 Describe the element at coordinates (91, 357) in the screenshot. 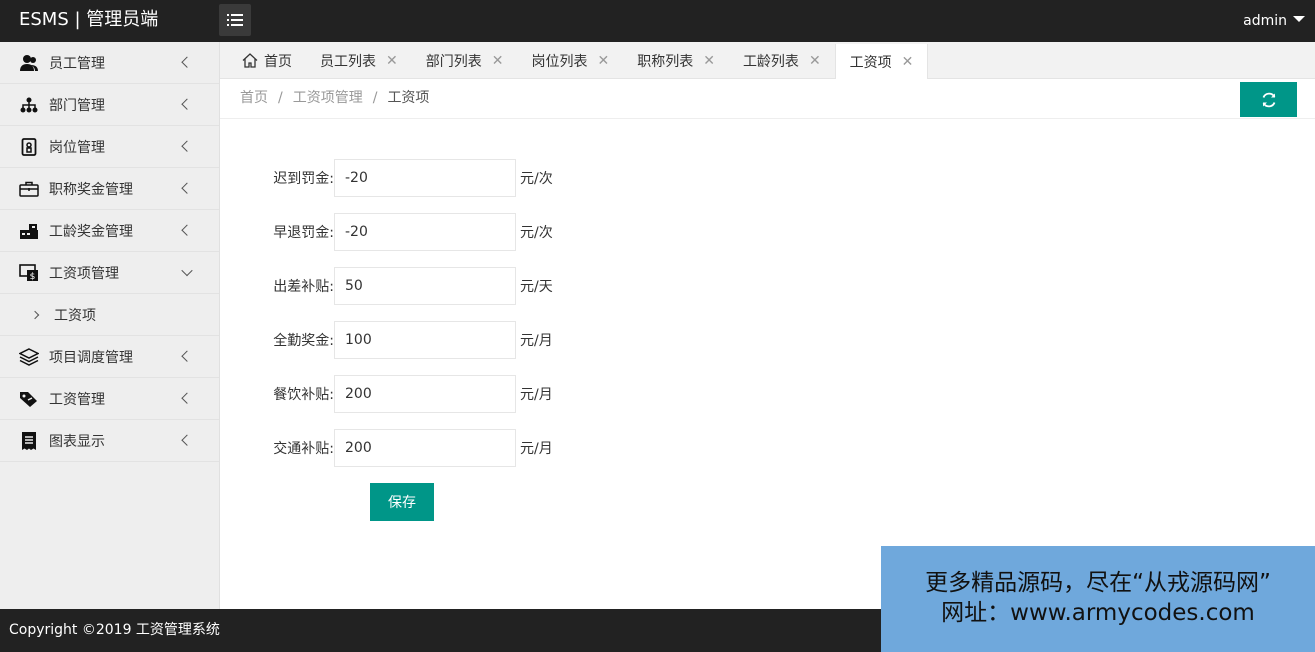

I see `sidebar-item-label: 项目调度管理` at that location.